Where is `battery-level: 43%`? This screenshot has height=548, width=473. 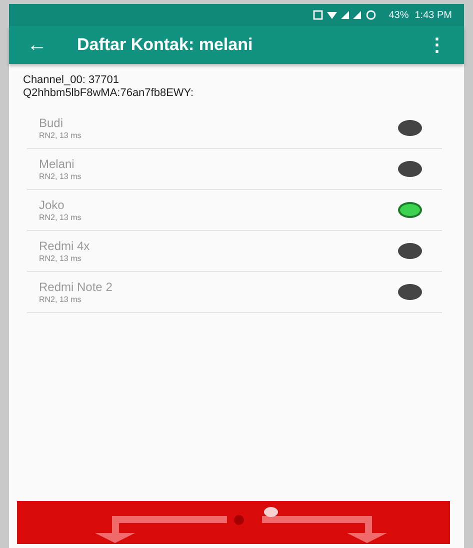 battery-level: 43% is located at coordinates (398, 15).